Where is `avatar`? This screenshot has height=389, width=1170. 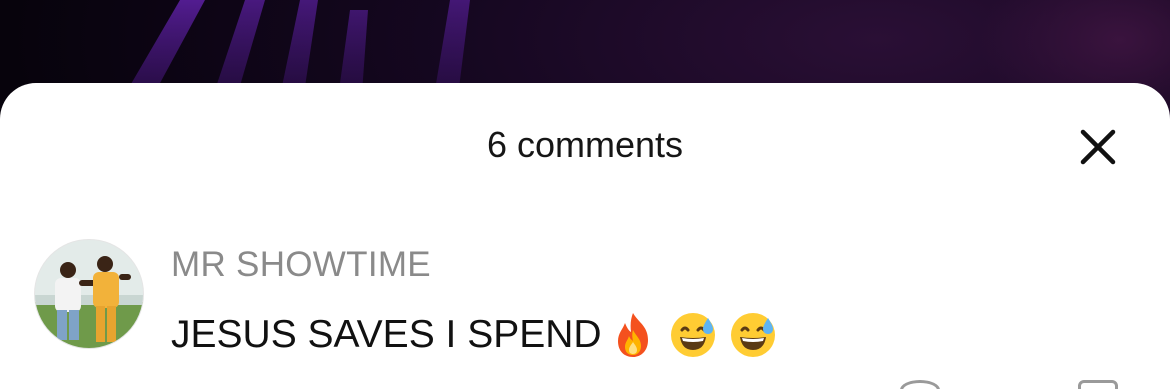
avatar is located at coordinates (89, 294).